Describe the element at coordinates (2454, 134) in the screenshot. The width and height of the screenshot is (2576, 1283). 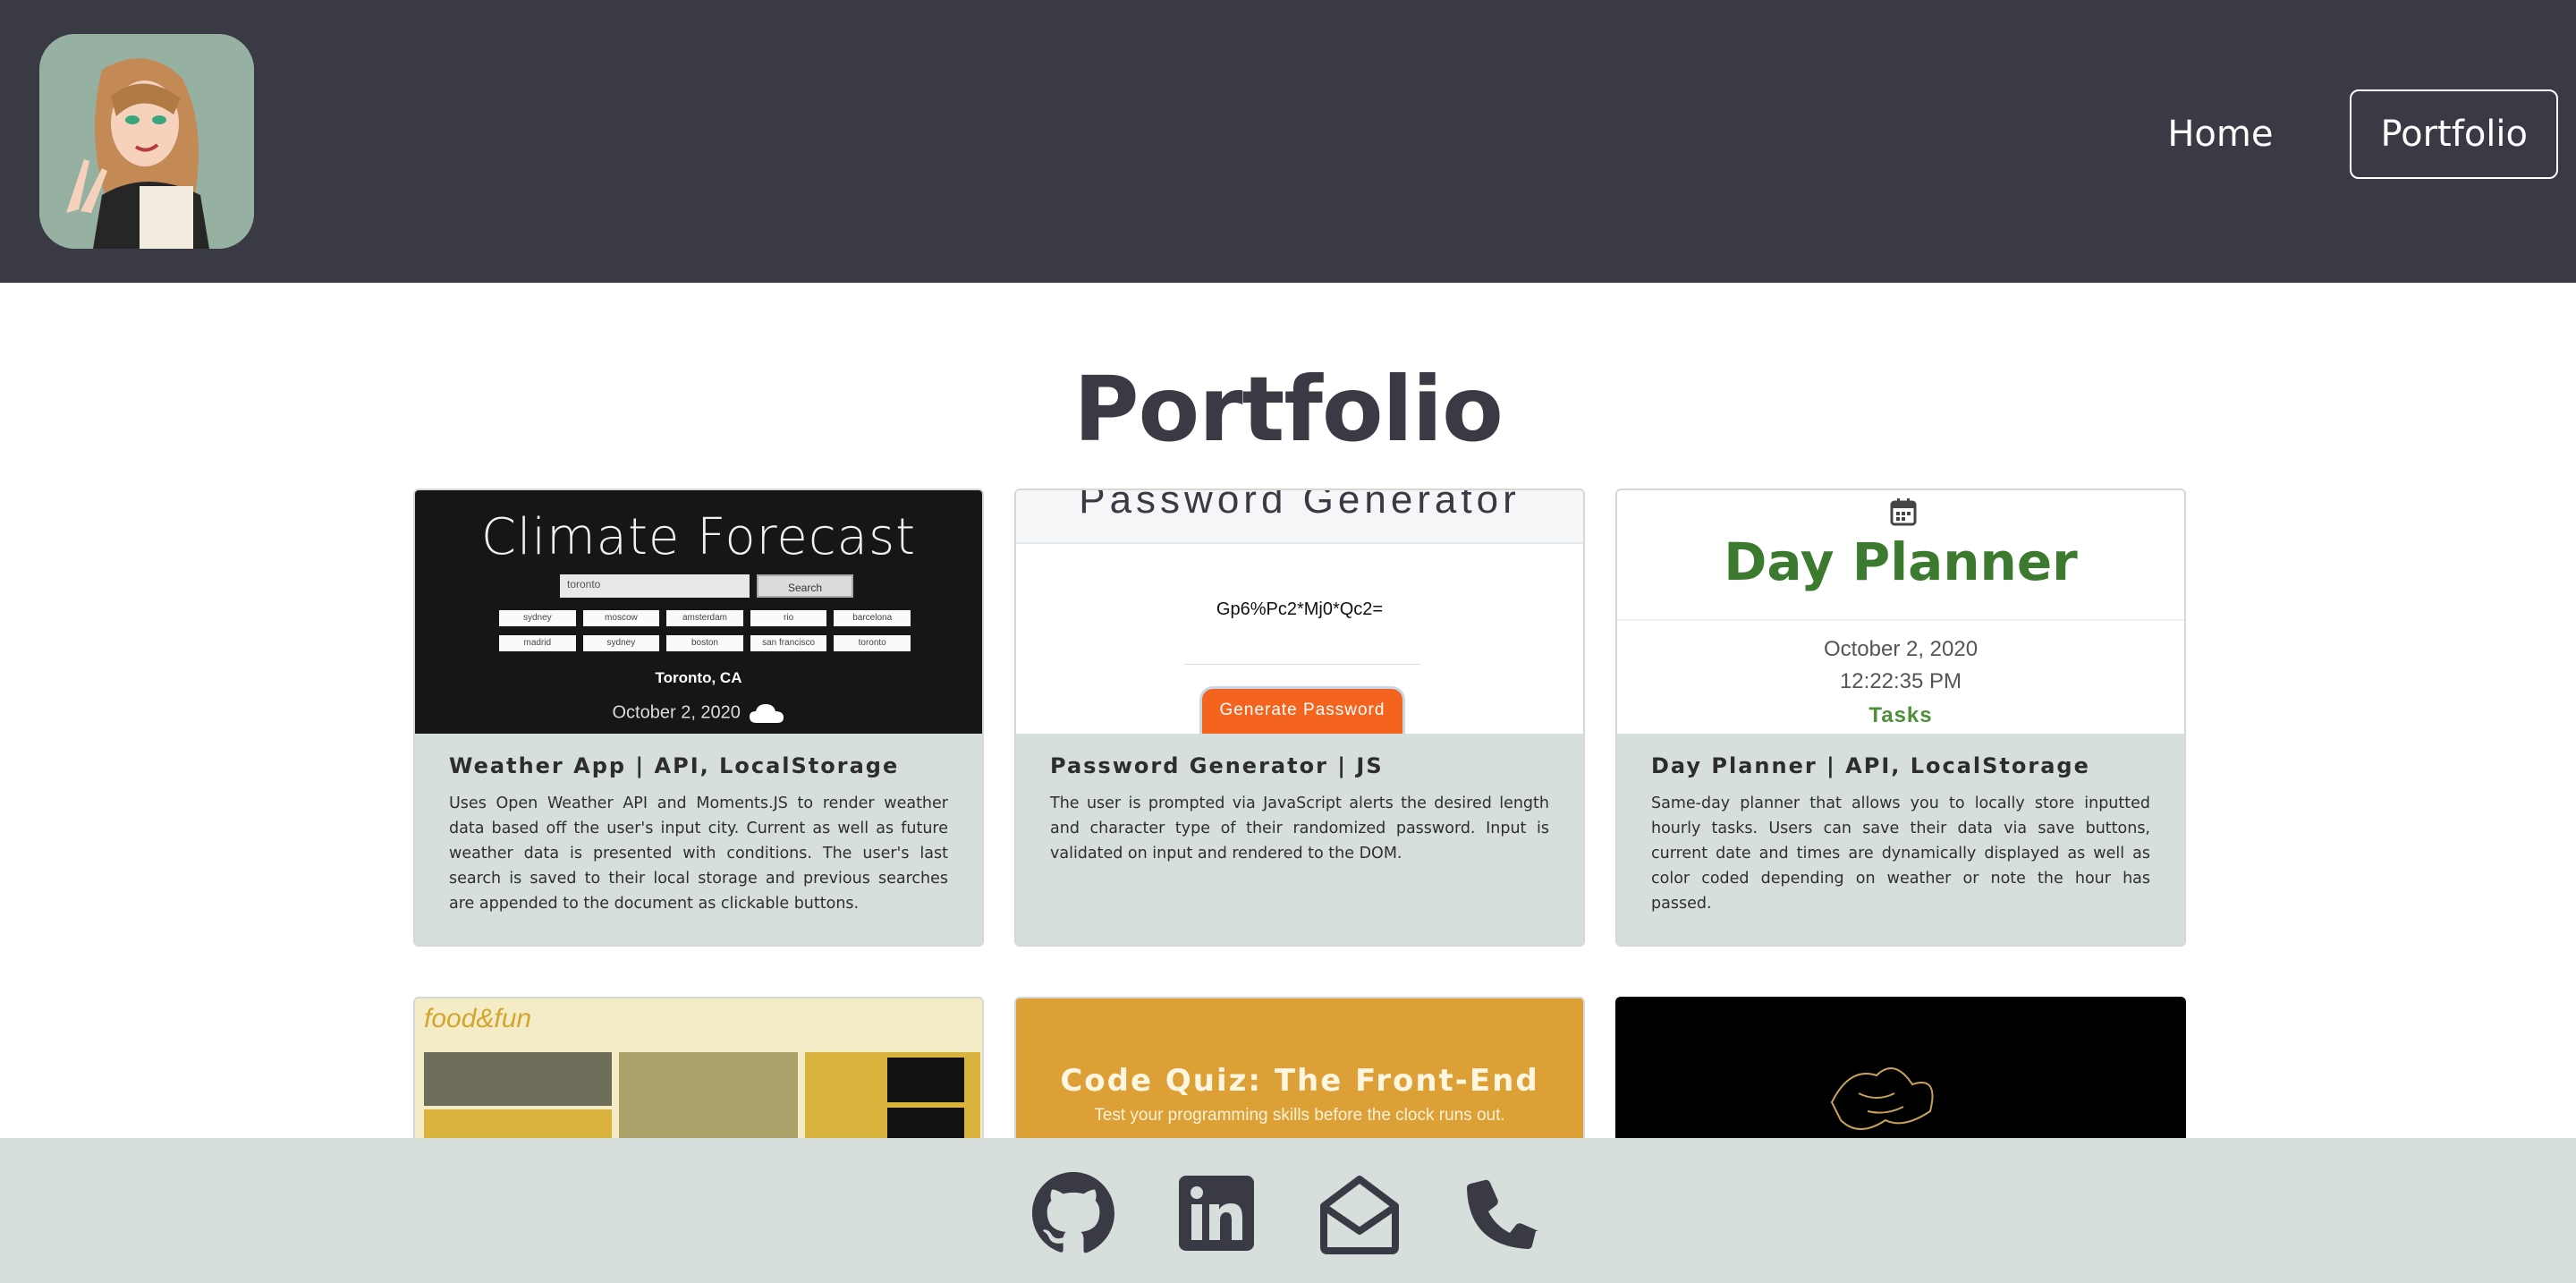
I see `nav-portfolio-link: Portfolio` at that location.